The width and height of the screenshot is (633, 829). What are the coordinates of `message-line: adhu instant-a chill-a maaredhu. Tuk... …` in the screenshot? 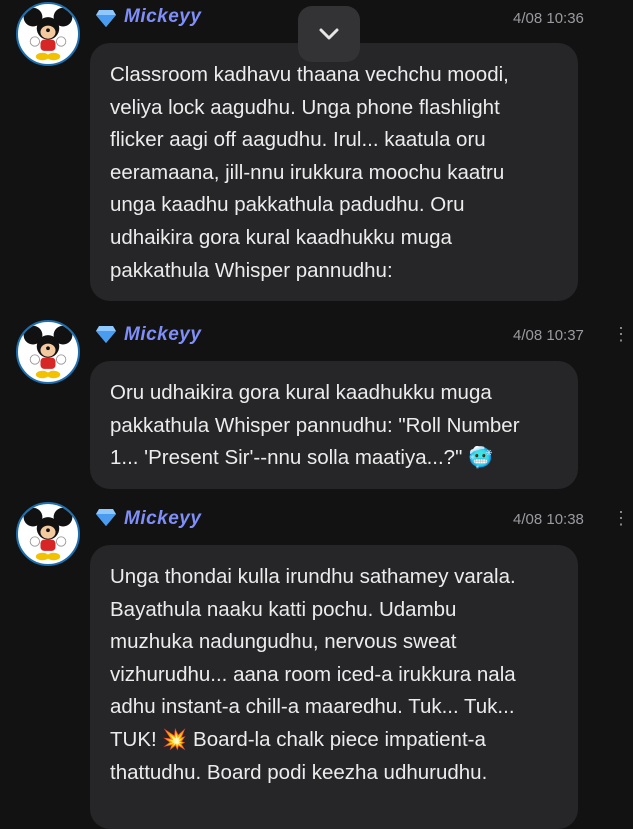 It's located at (312, 707).